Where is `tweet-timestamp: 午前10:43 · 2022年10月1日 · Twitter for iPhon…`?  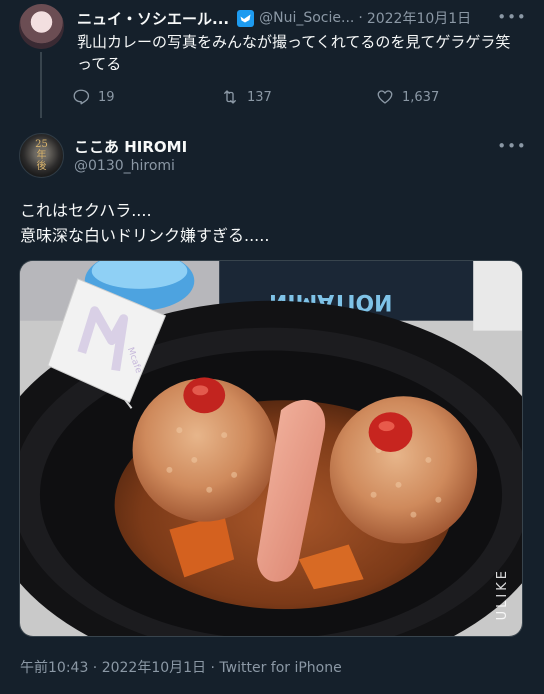 tweet-timestamp: 午前10:43 · 2022年10月1日 · Twitter for iPhon… is located at coordinates (181, 667).